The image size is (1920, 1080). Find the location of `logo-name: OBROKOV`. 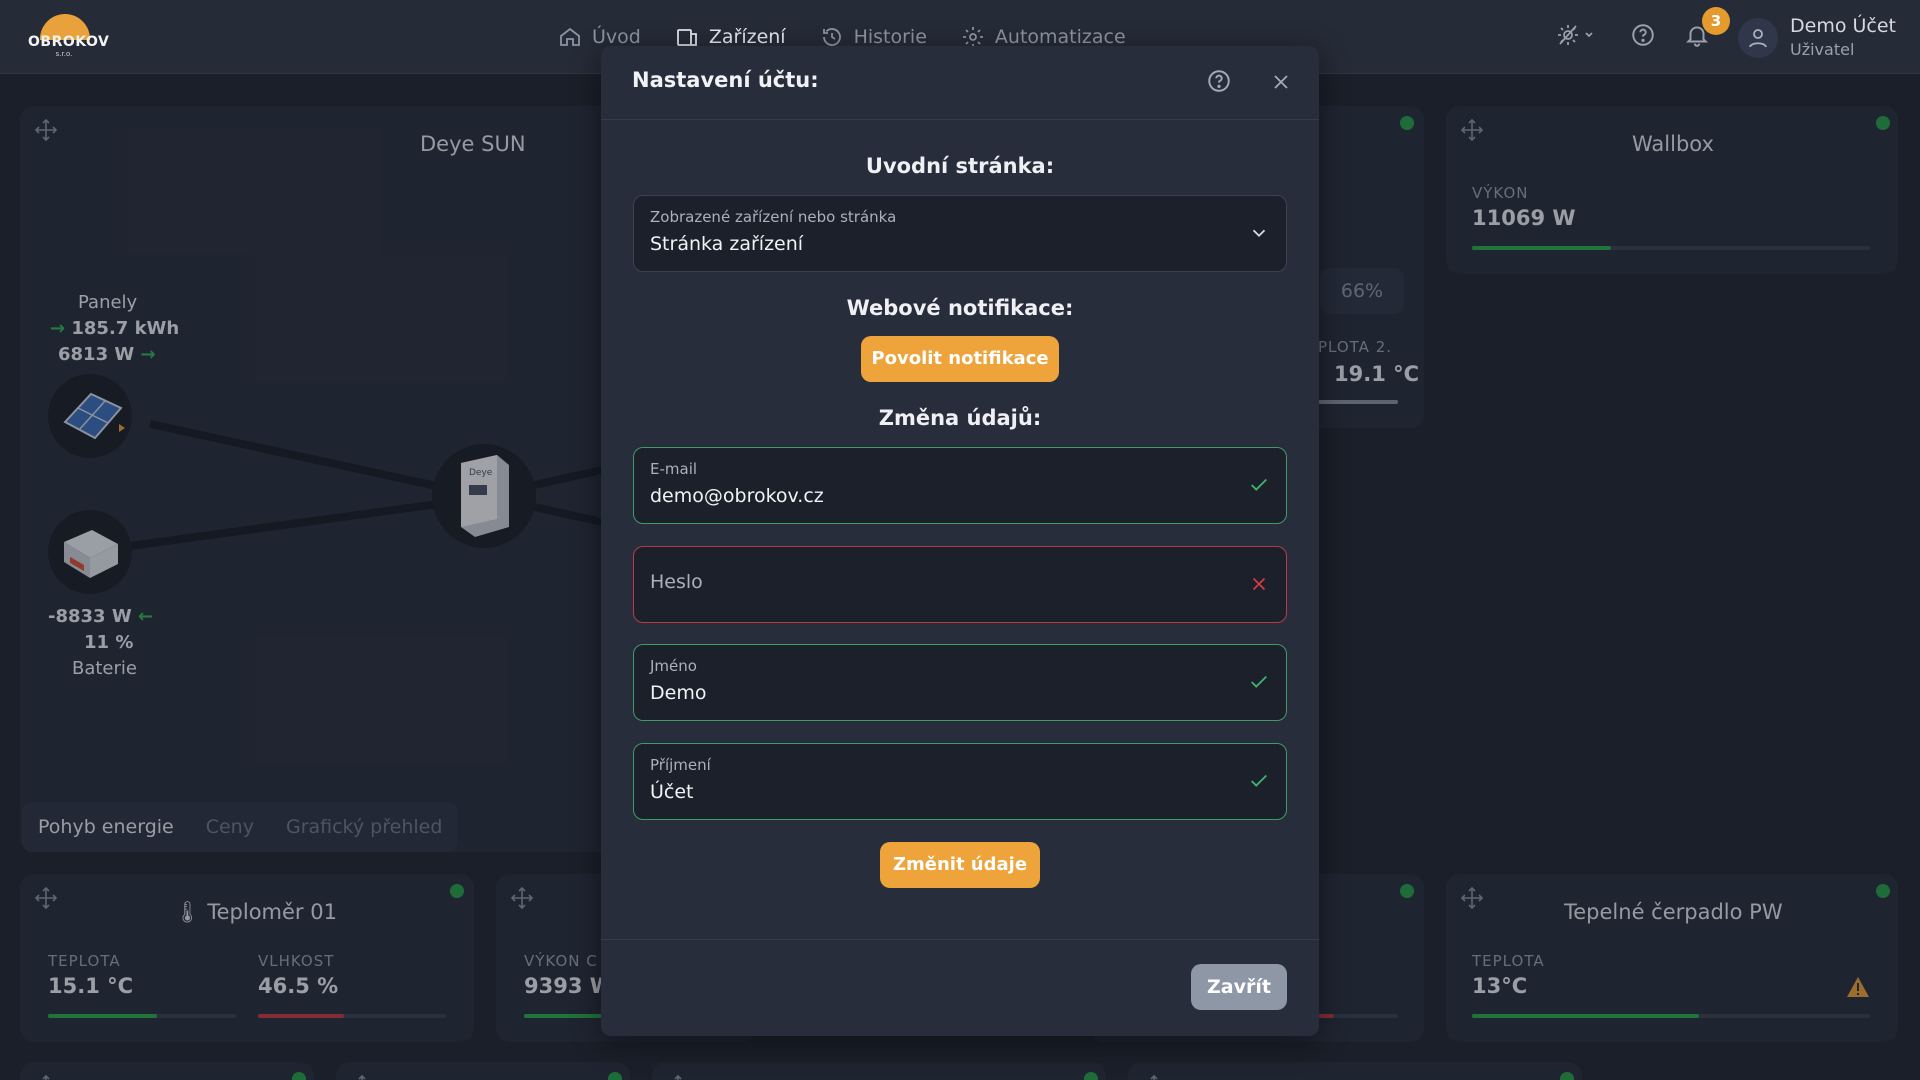

logo-name: OBROKOV is located at coordinates (69, 42).